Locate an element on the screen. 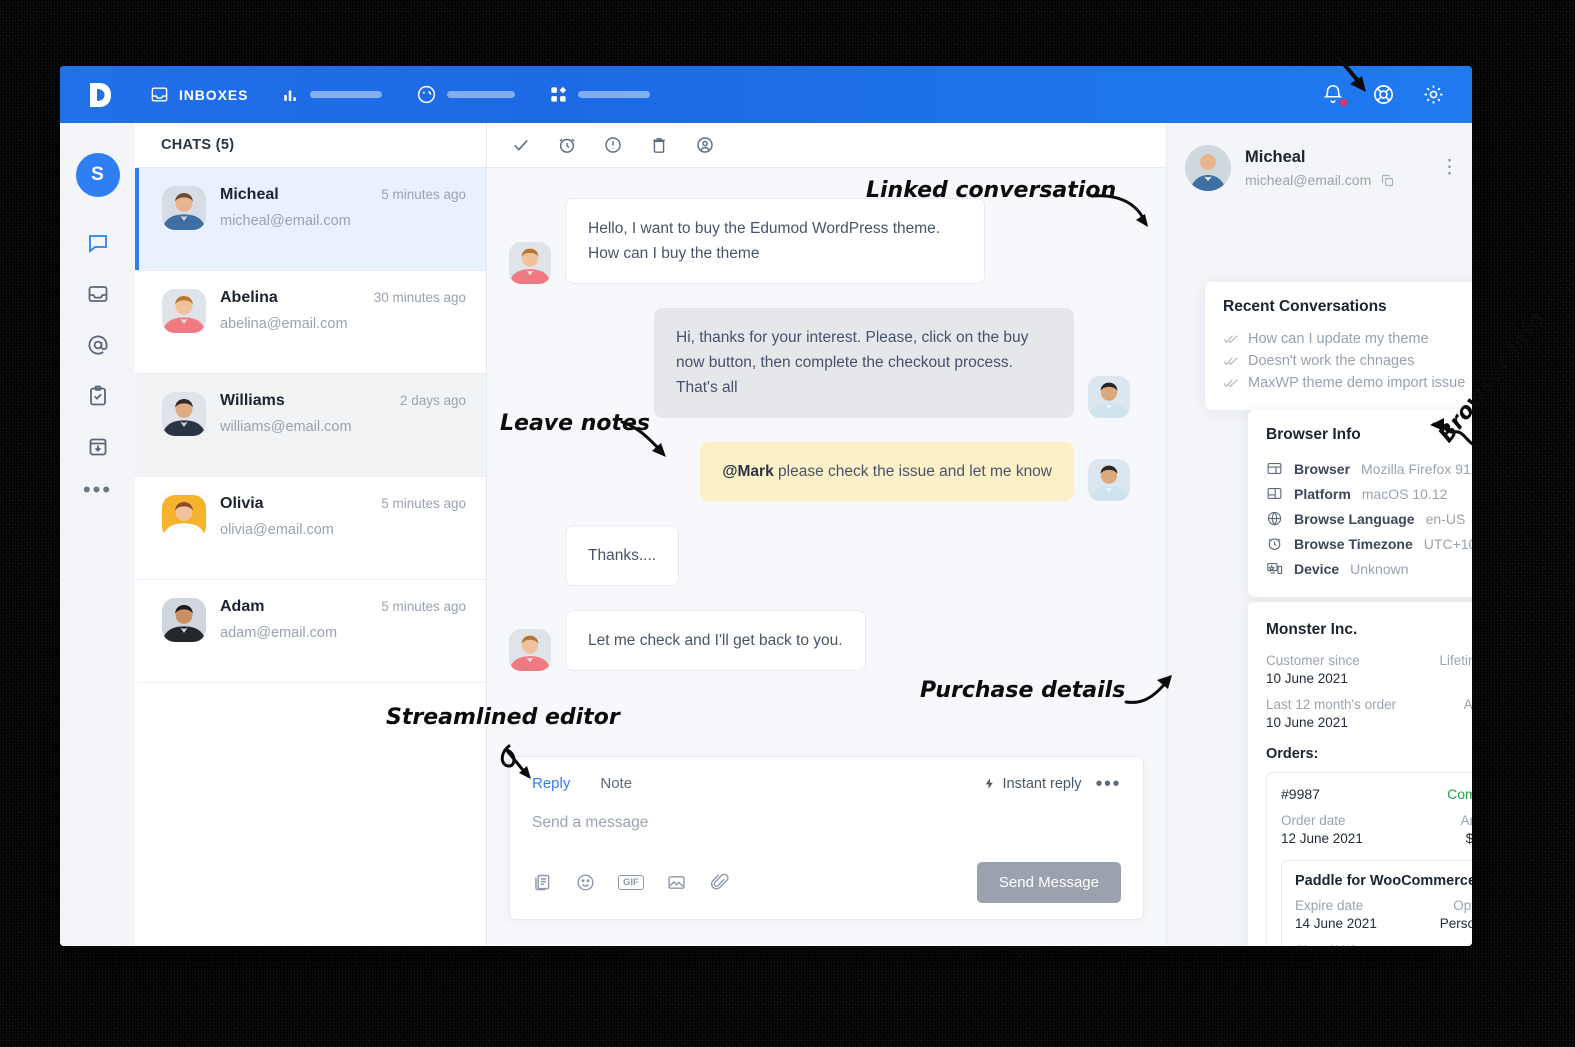 Image resolution: width=1575 pixels, height=1047 pixels. mention: @Mark is located at coordinates (747, 471).